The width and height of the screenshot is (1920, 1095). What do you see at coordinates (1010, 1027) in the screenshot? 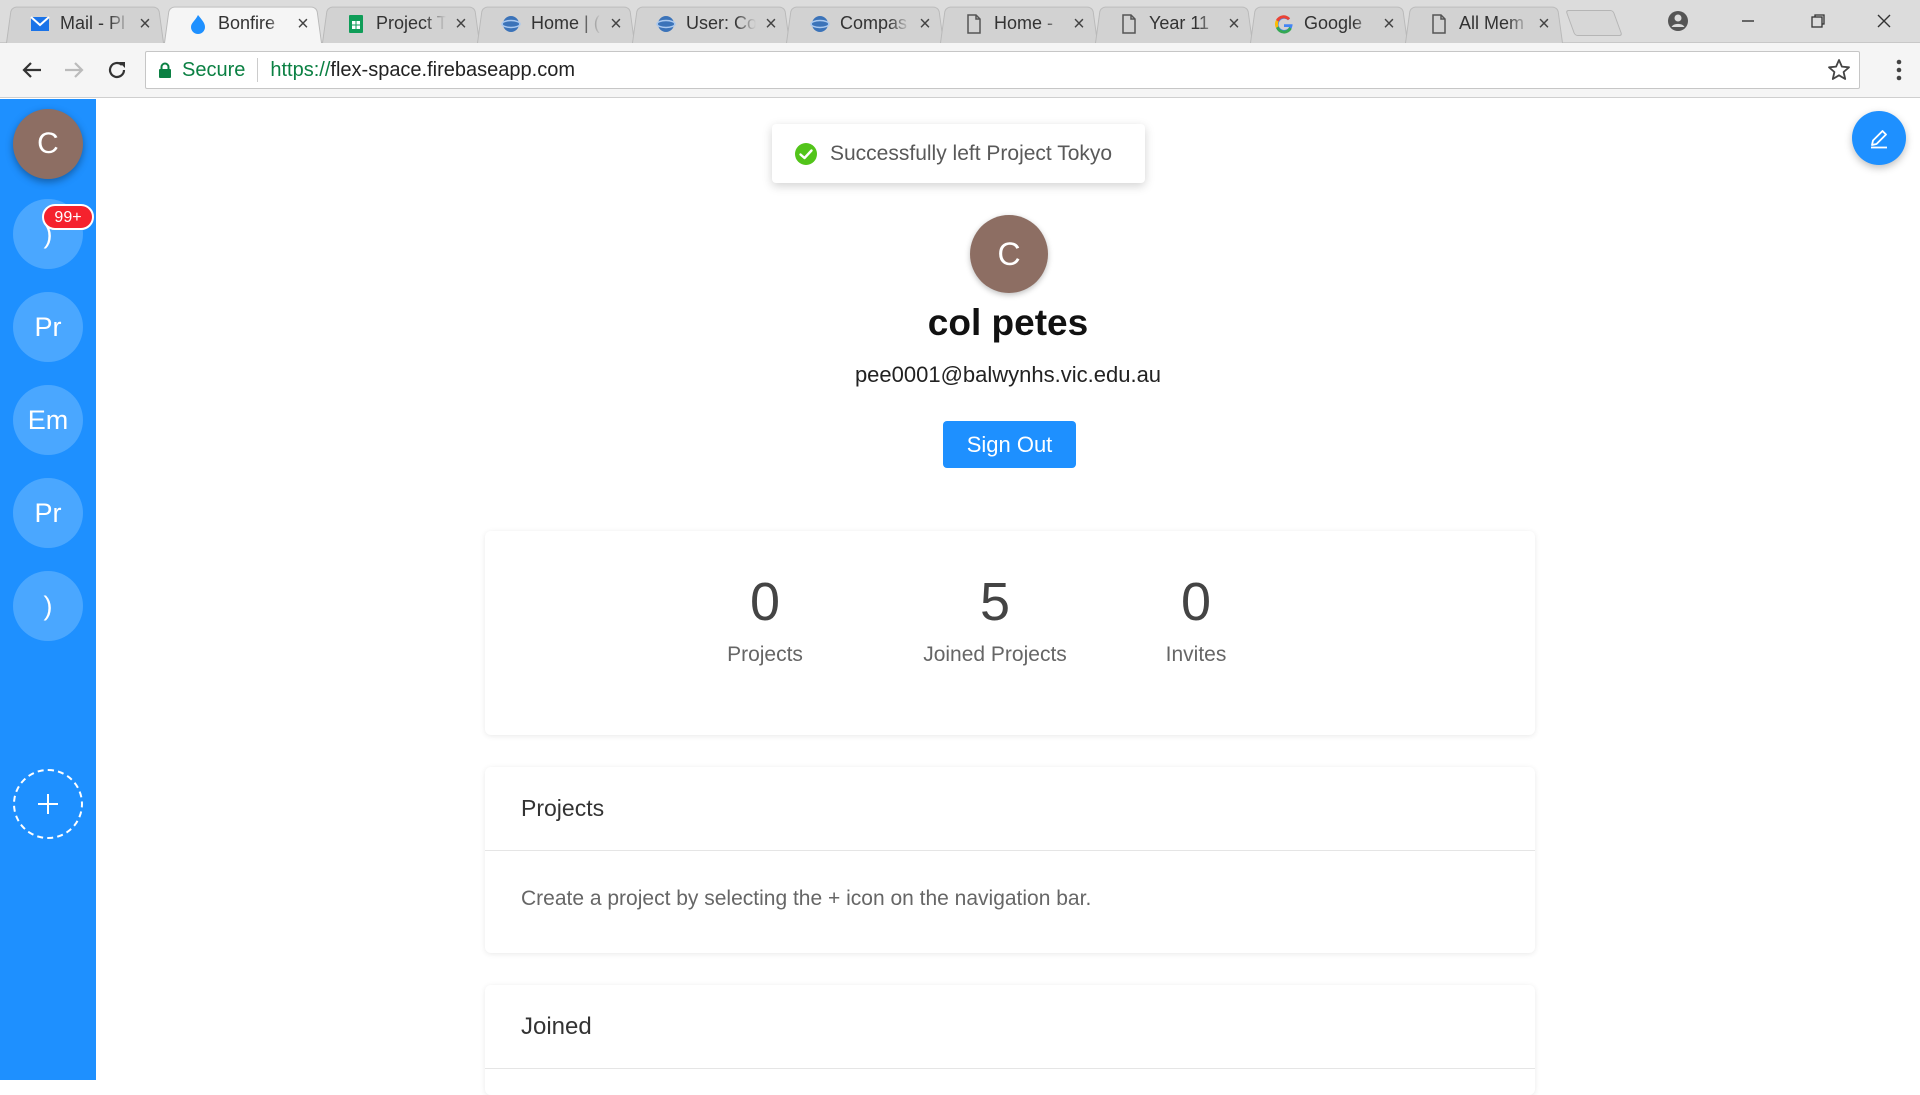
I see `joined-panel-title: Joined` at bounding box center [1010, 1027].